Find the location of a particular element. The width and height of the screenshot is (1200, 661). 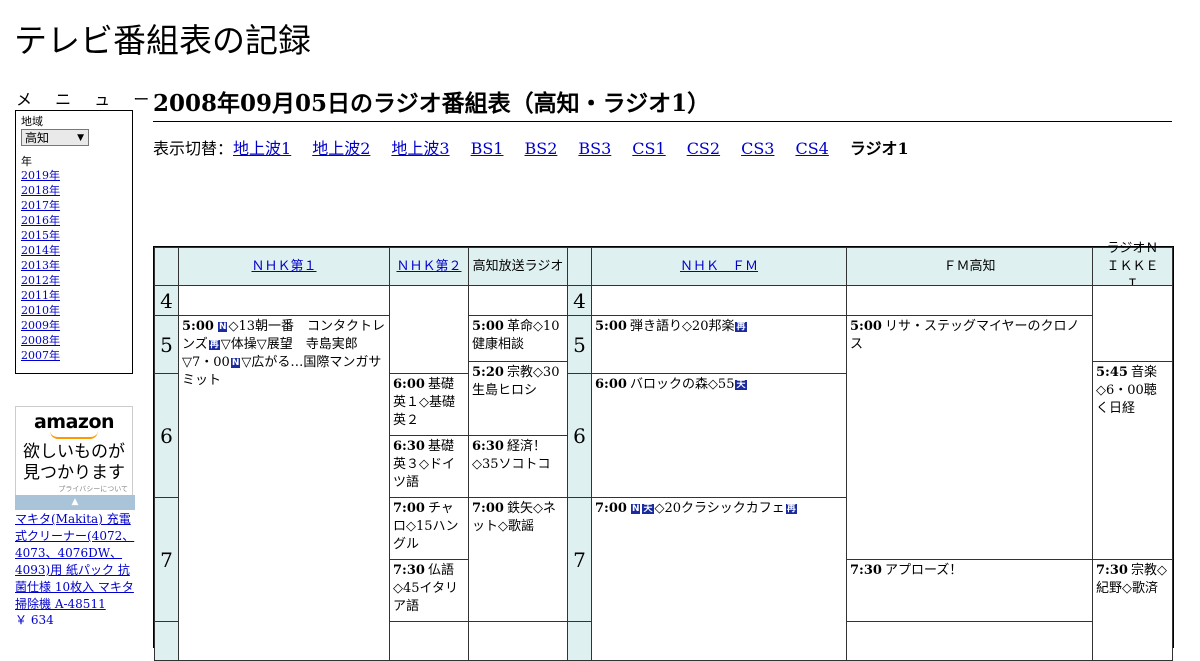

year-link: 2008年 is located at coordinates (40, 340).